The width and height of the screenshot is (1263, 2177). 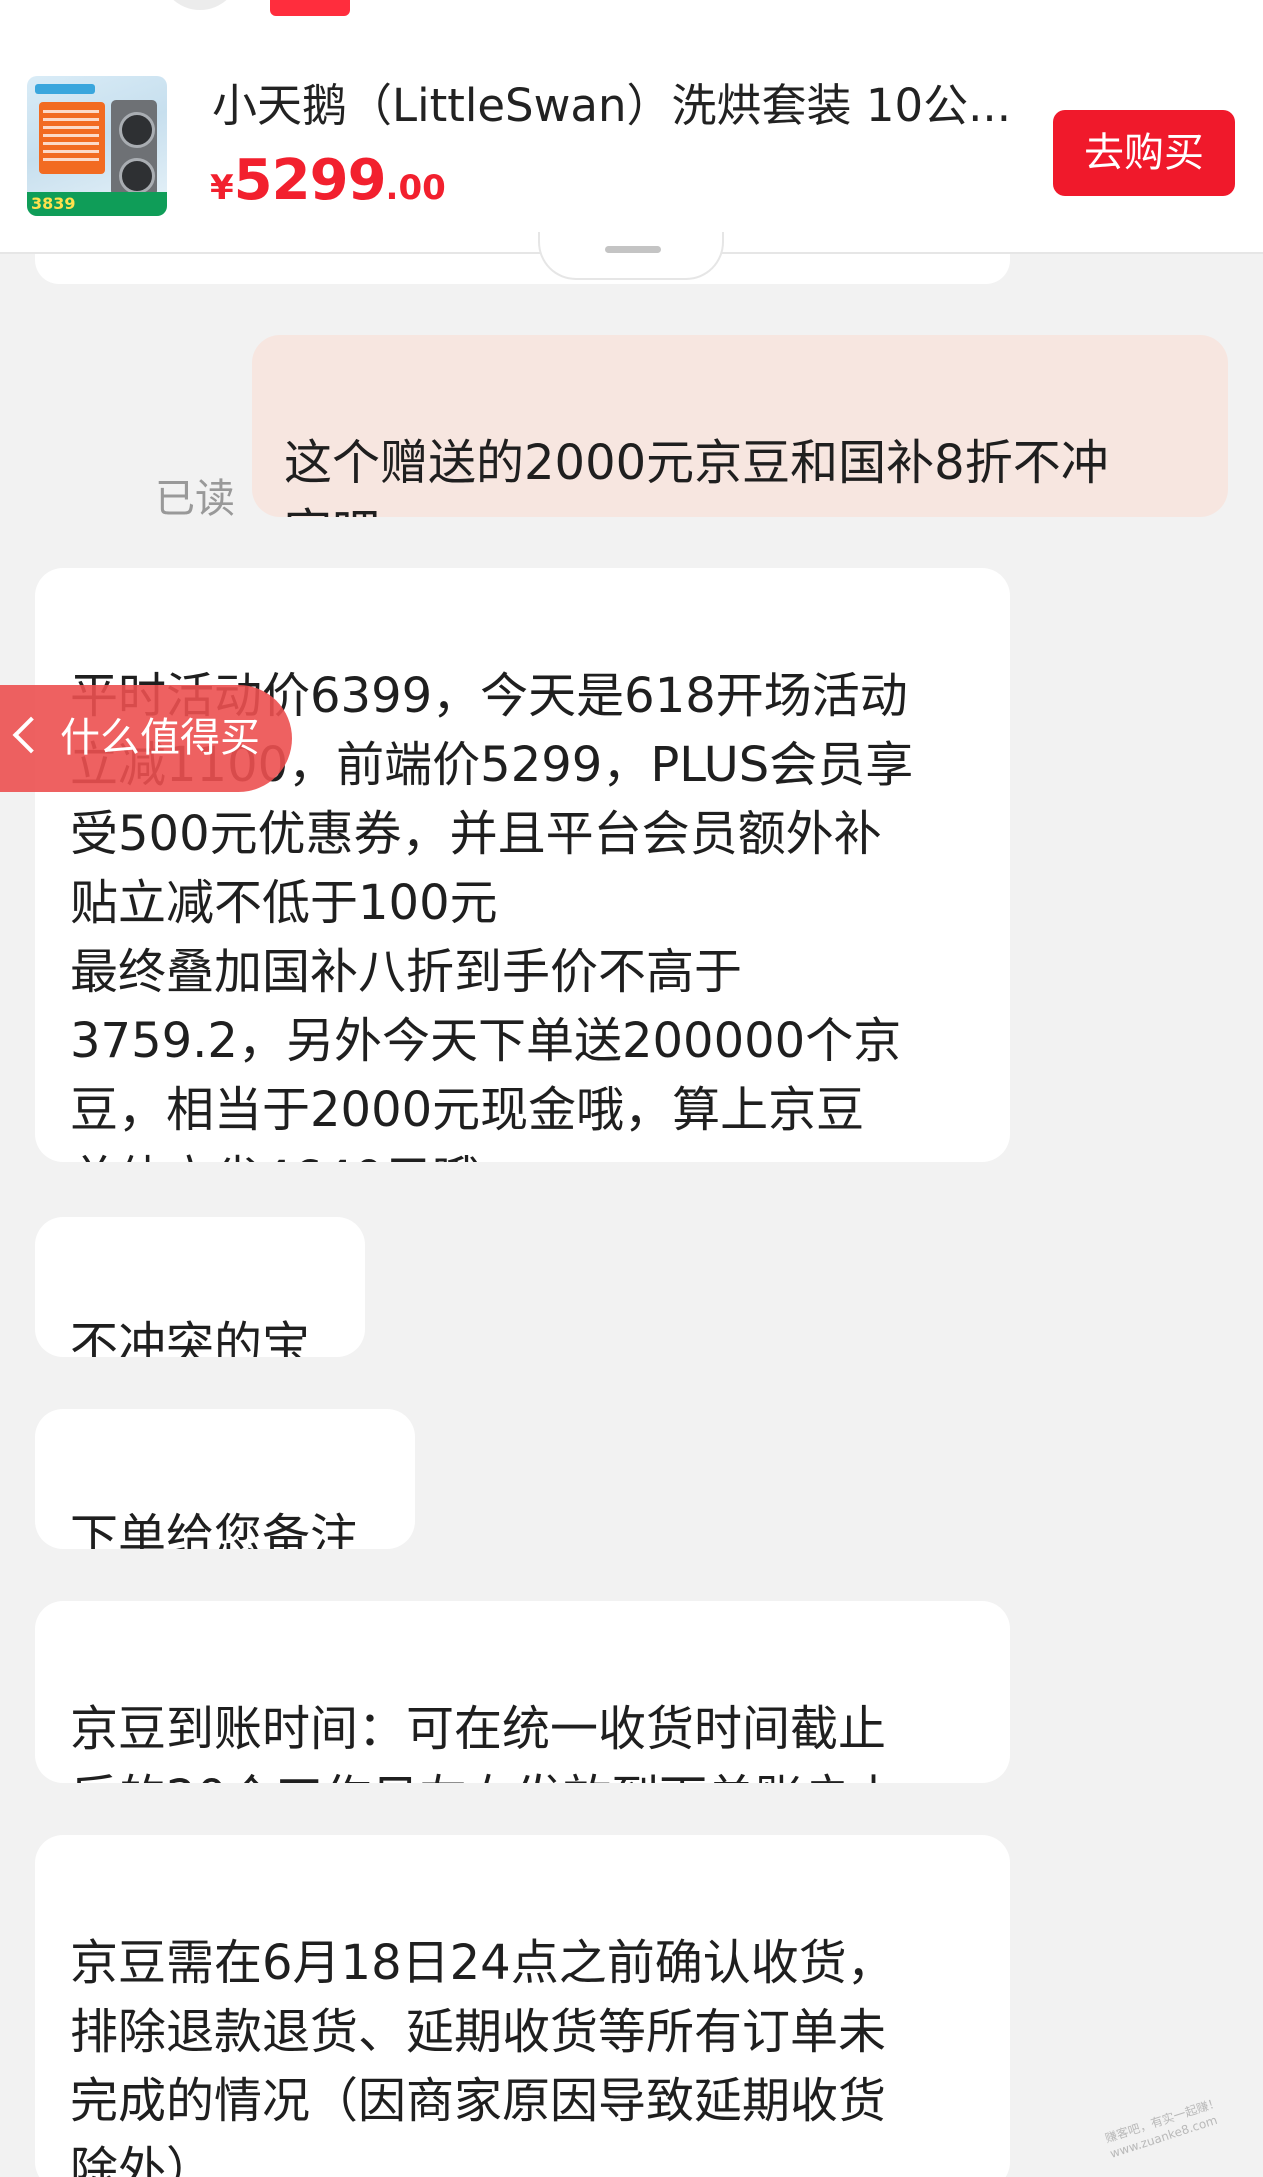 I want to click on collapse-handle, so click(x=631, y=256).